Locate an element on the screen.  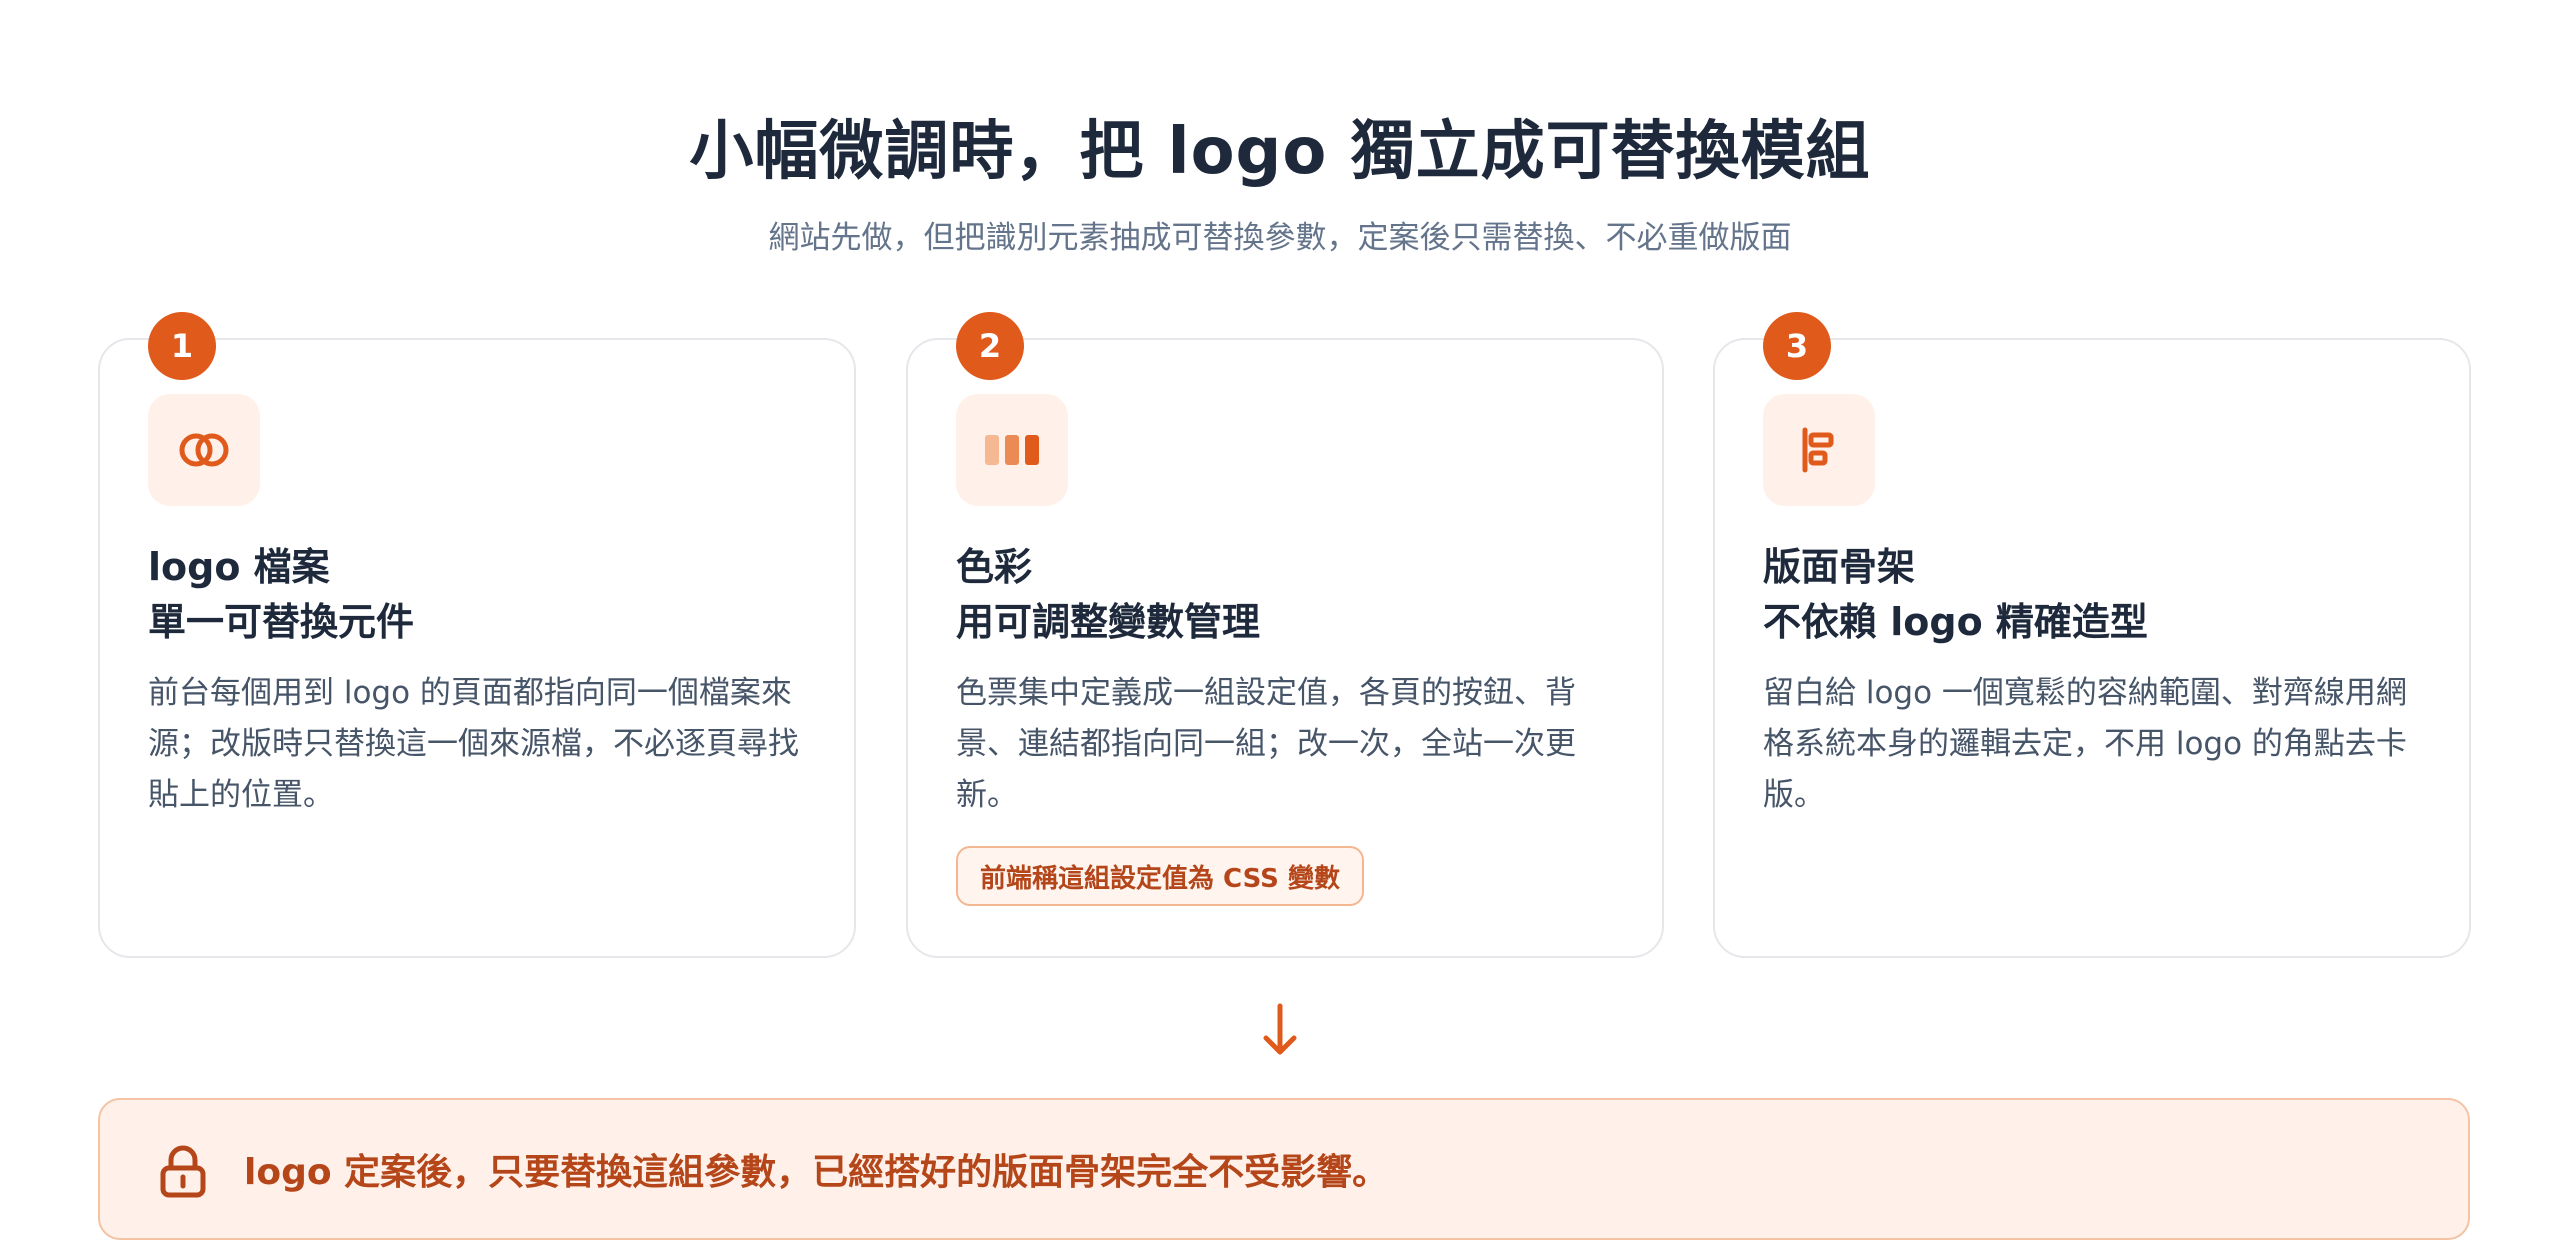
card-heading: 色彩 用可調整變數管理 is located at coordinates (1286, 595).